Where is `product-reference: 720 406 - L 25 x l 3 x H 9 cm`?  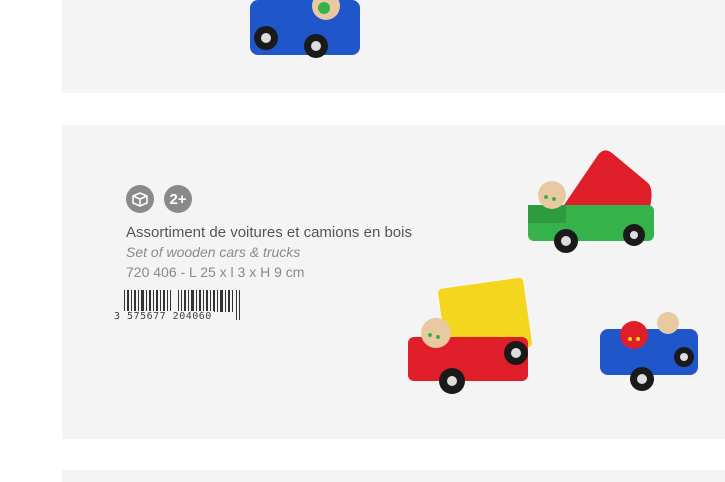 product-reference: 720 406 - L 25 x l 3 x H 9 cm is located at coordinates (215, 272).